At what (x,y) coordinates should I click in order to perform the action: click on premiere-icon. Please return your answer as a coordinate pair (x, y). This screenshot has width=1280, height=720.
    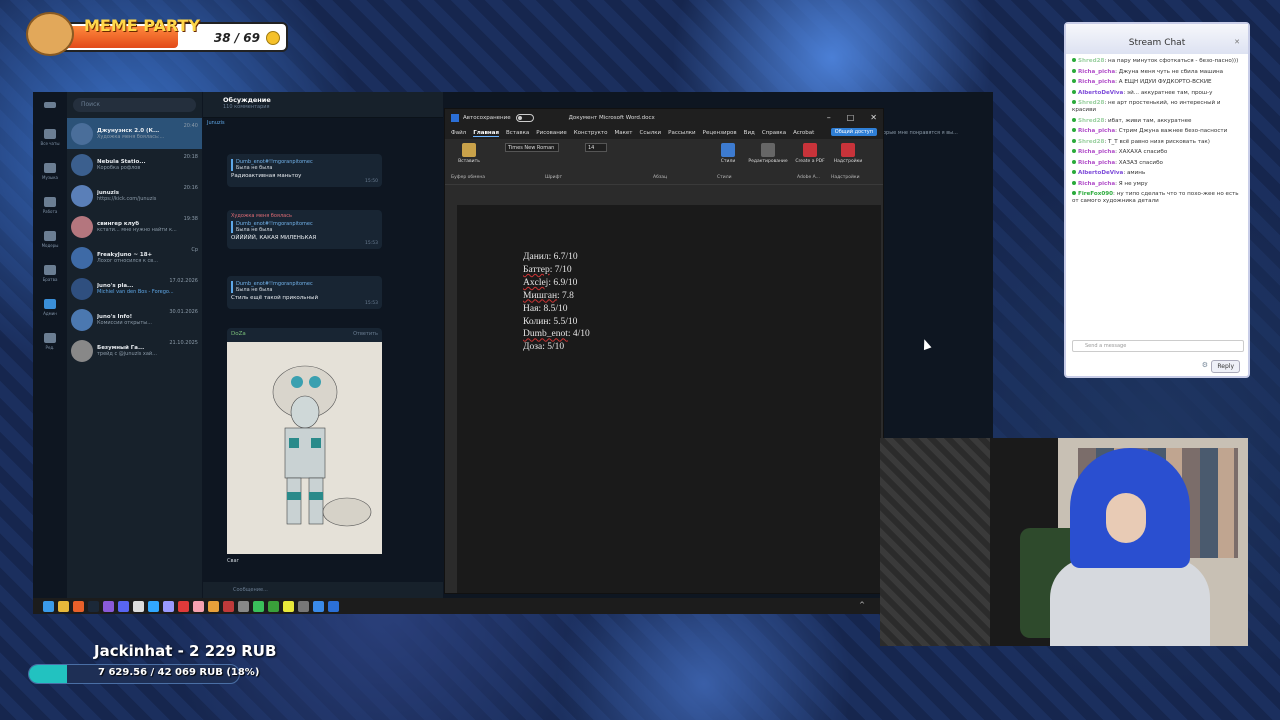
    Looking at the image, I should click on (168, 606).